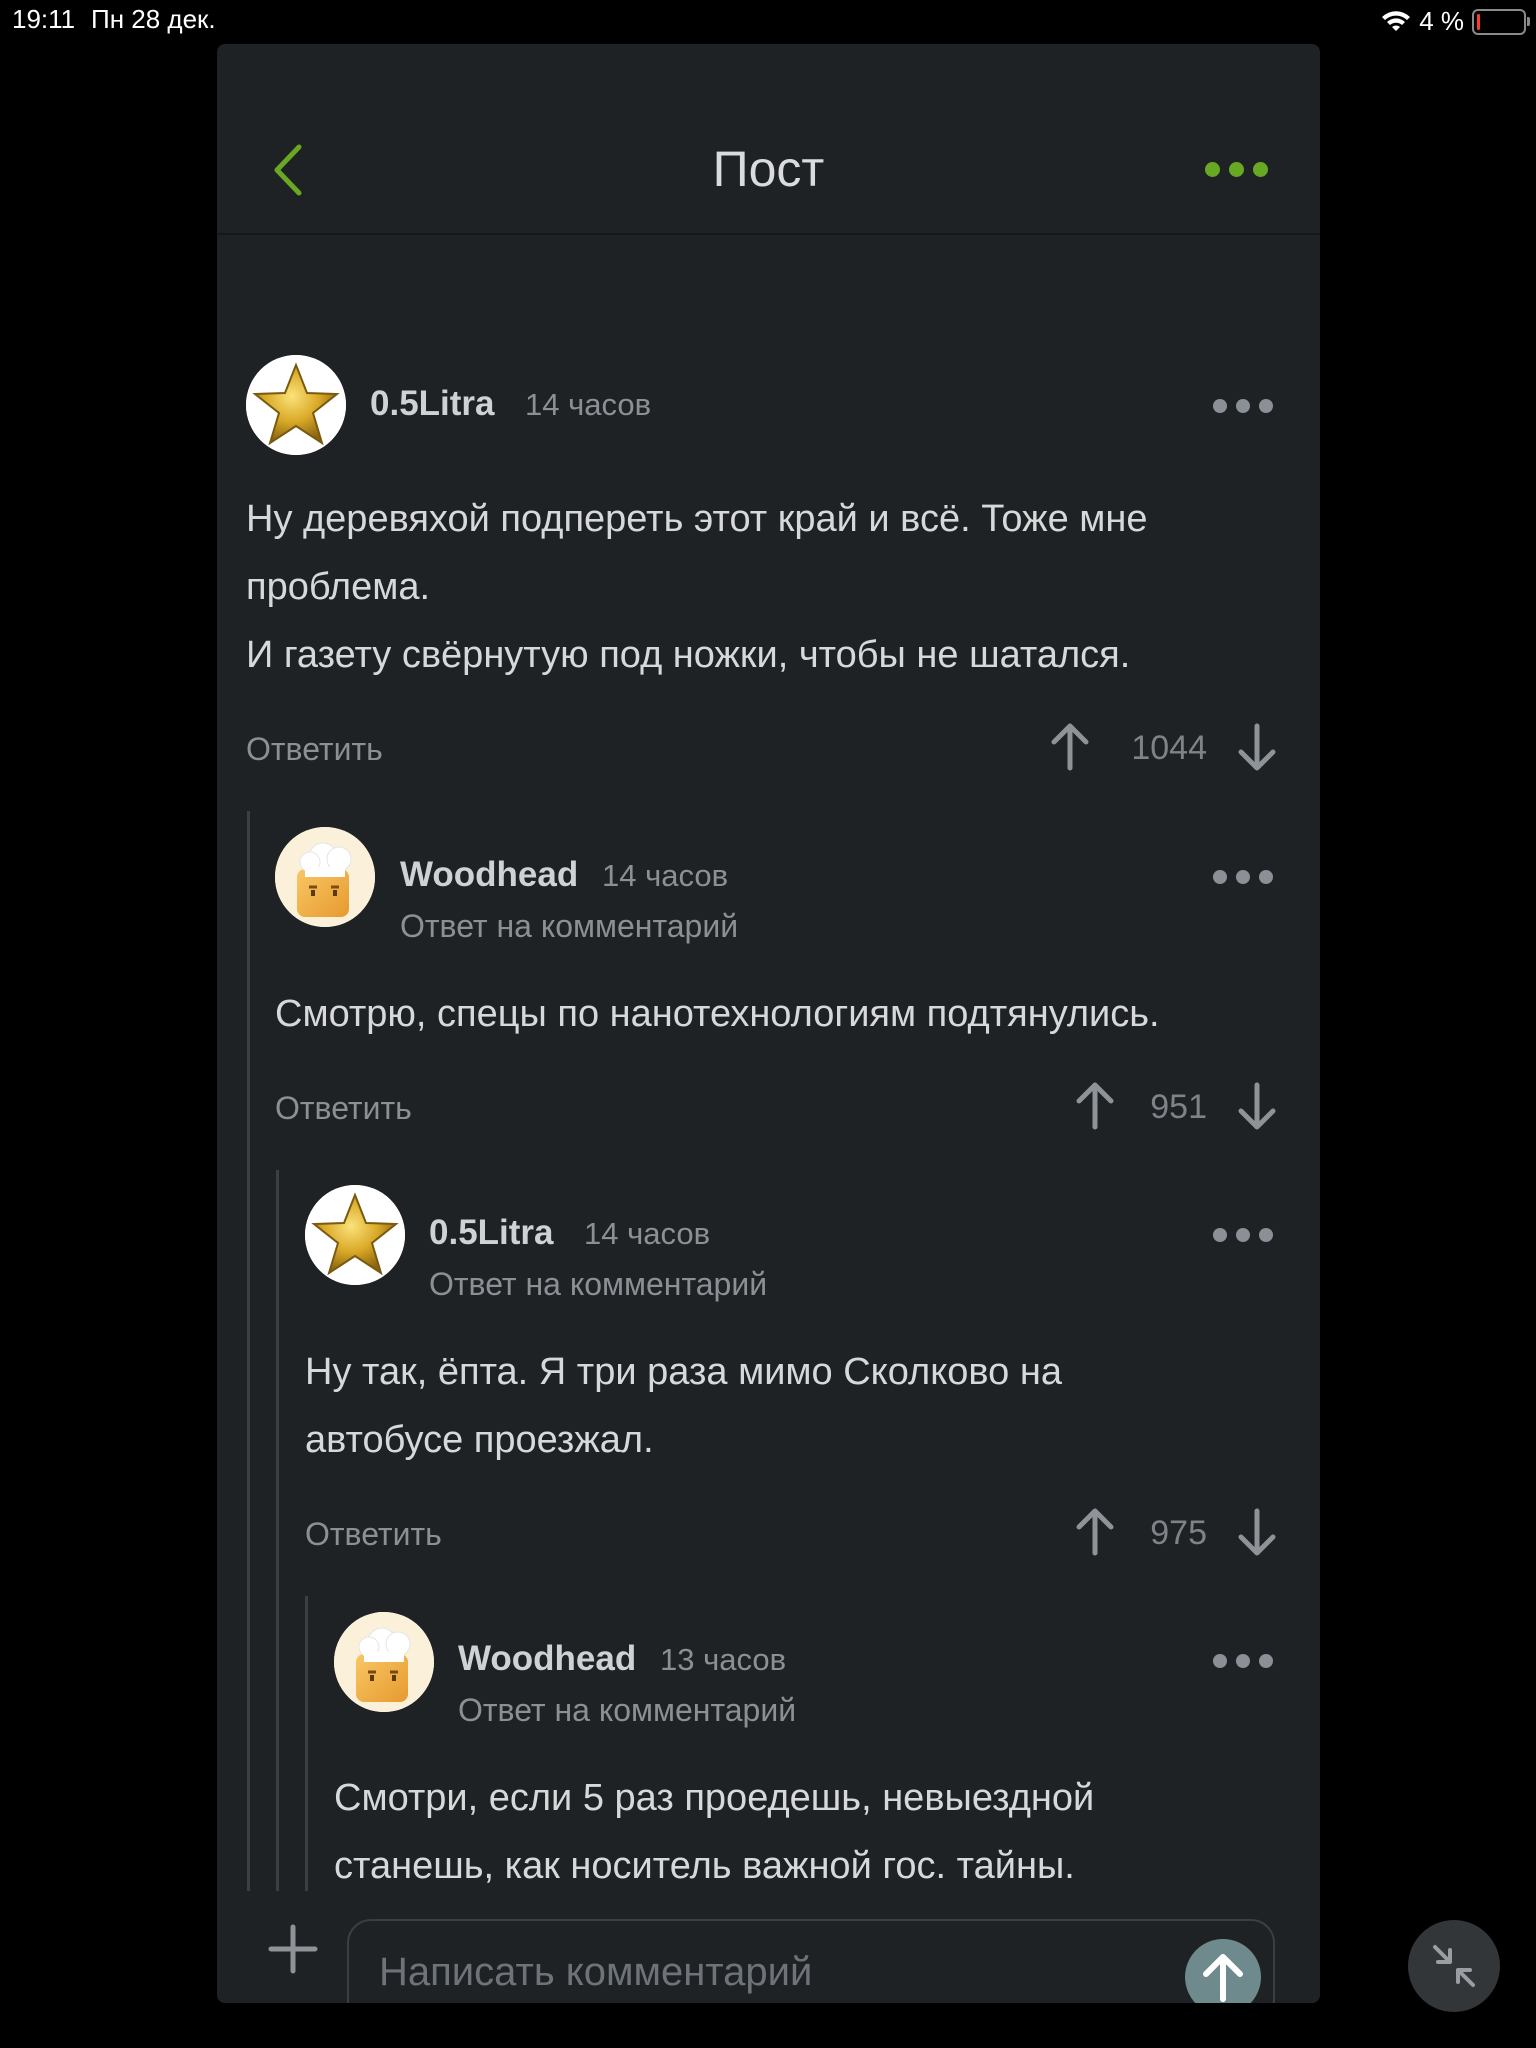  Describe the element at coordinates (1478, 21) in the screenshot. I see `battery-level` at that location.